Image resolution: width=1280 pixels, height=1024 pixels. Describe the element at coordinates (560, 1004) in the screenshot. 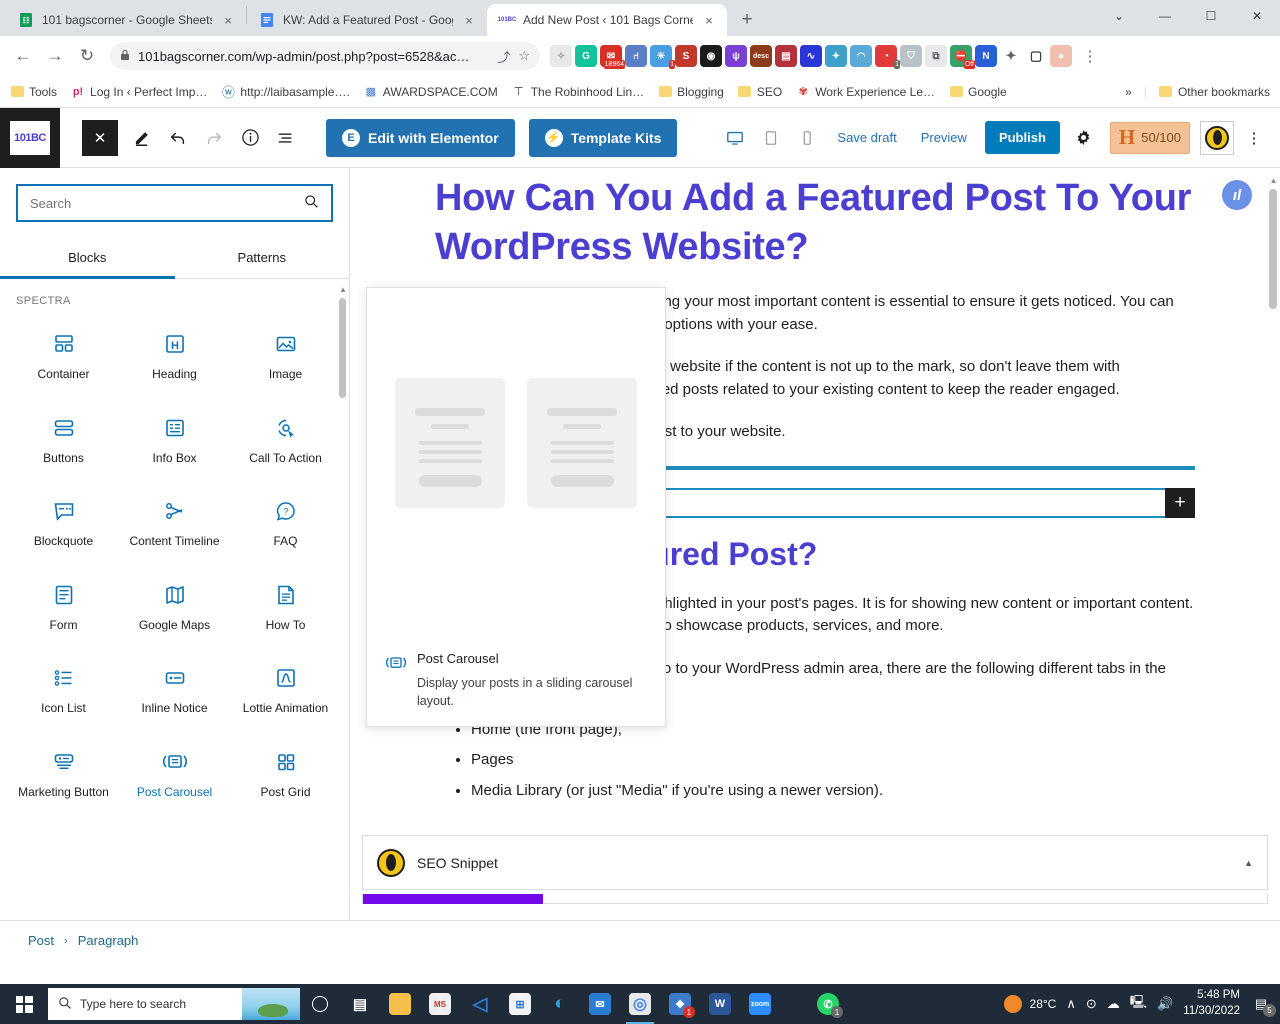

I see `edge-browser-icon: ◐` at that location.